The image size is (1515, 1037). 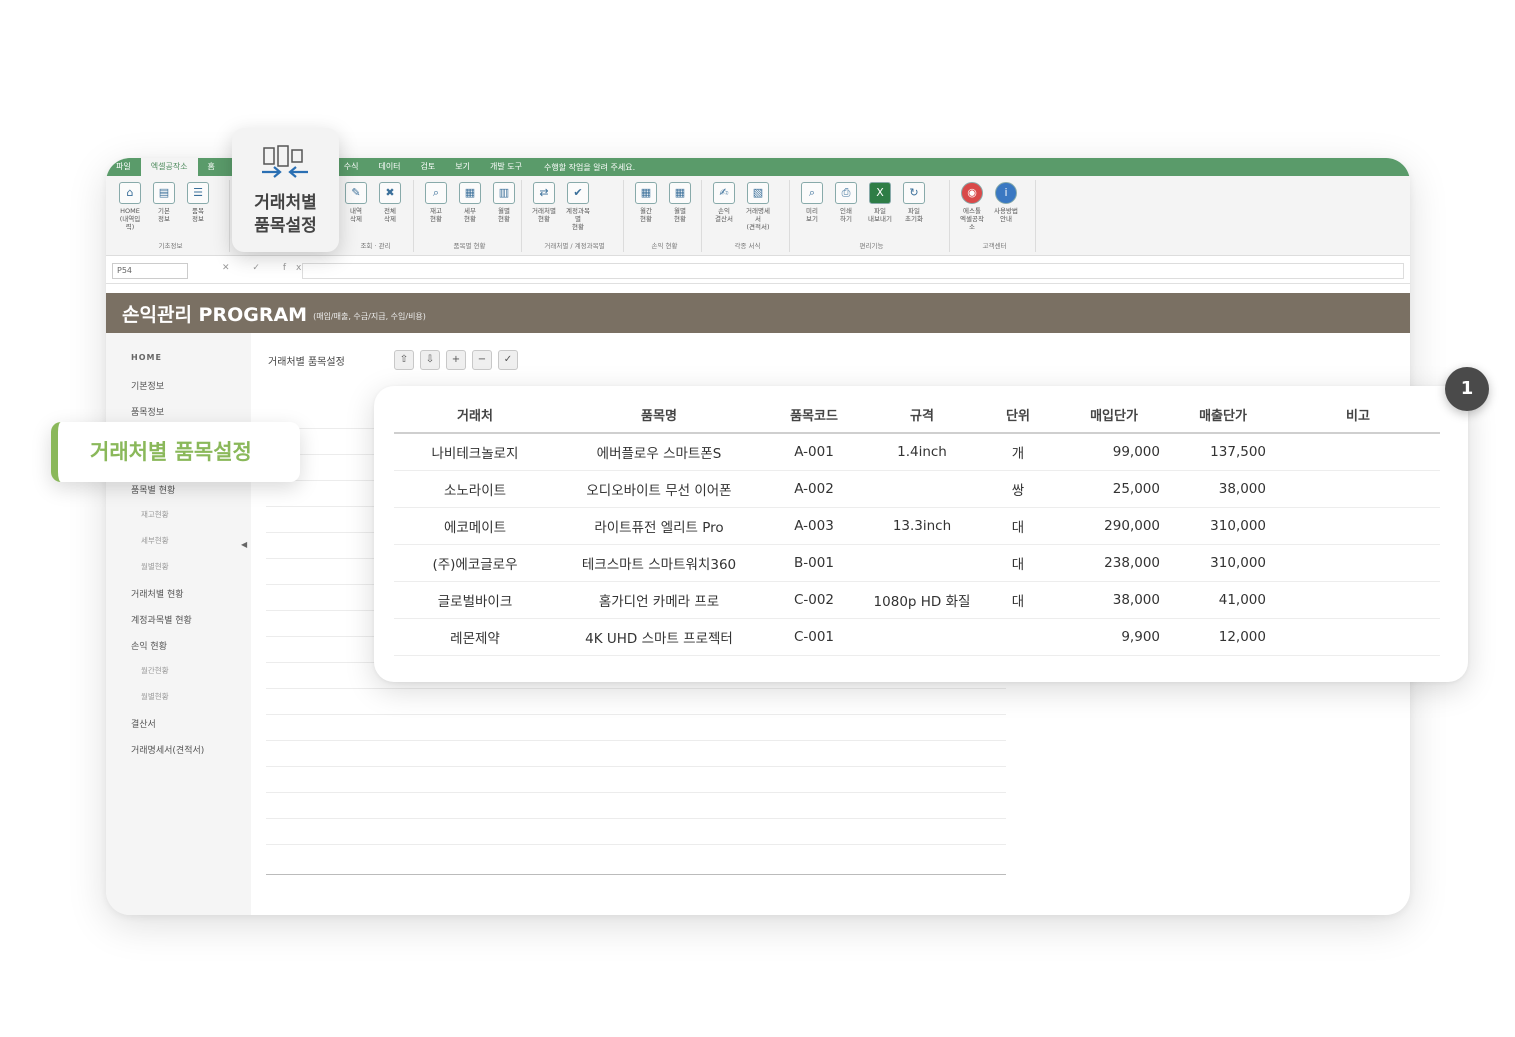 What do you see at coordinates (161, 619) in the screenshot?
I see `sidebar-item: 계정과목별 현황` at bounding box center [161, 619].